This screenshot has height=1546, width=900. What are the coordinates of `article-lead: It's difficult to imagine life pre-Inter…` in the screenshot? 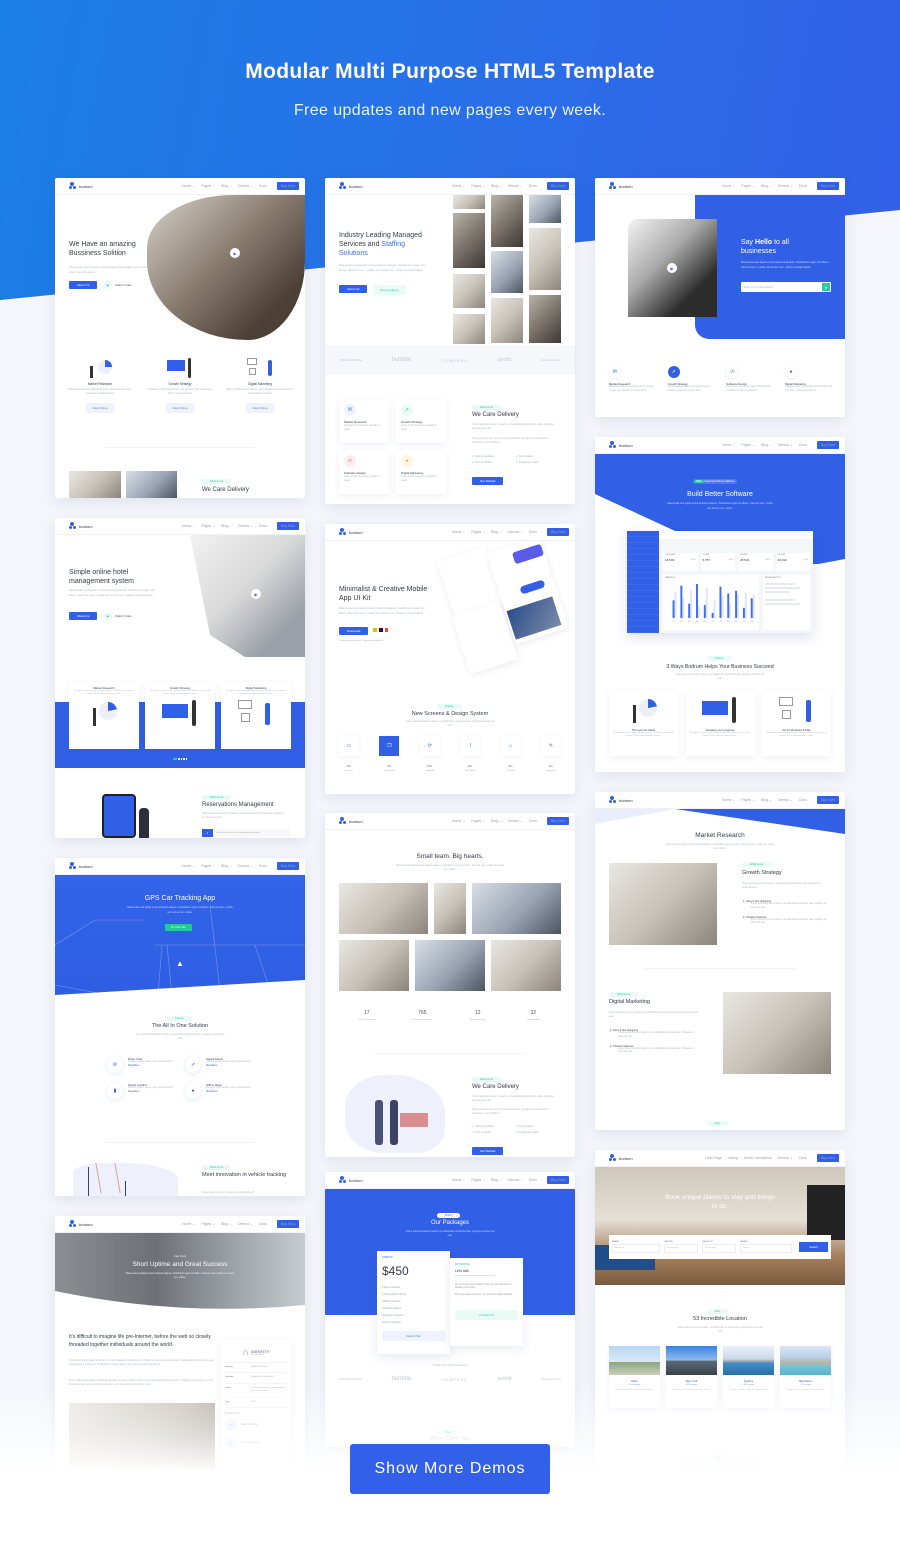 It's located at (140, 1341).